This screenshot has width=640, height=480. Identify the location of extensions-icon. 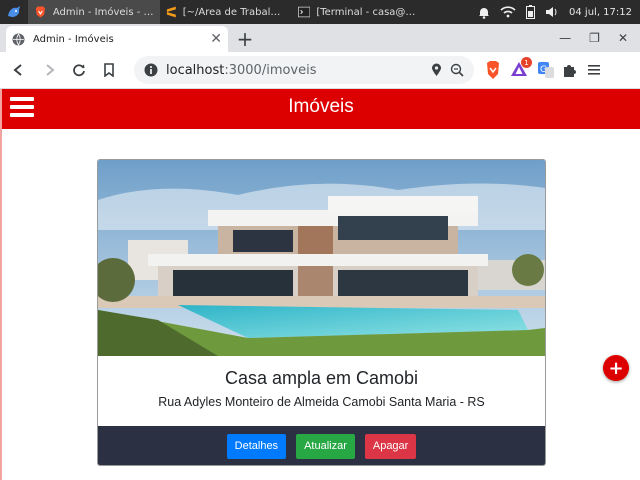
(570, 70).